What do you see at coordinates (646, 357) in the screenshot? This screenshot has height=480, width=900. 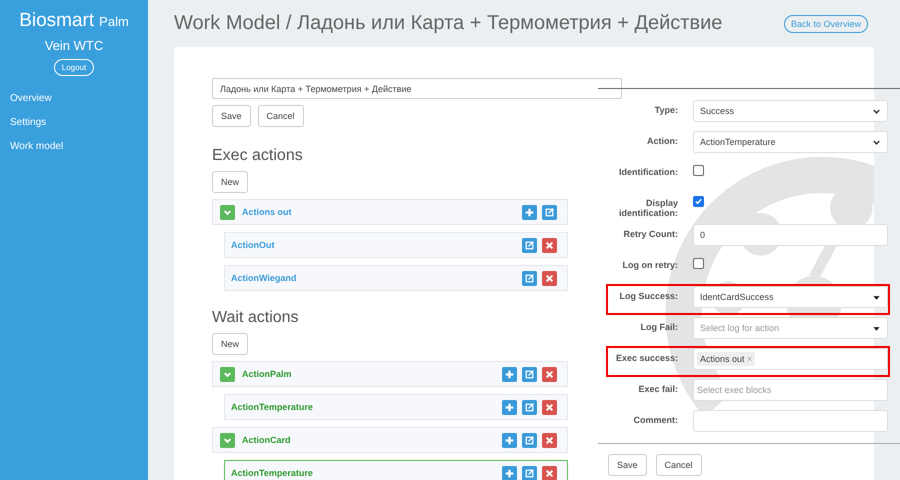 I see `field-label: Exec success:` at bounding box center [646, 357].